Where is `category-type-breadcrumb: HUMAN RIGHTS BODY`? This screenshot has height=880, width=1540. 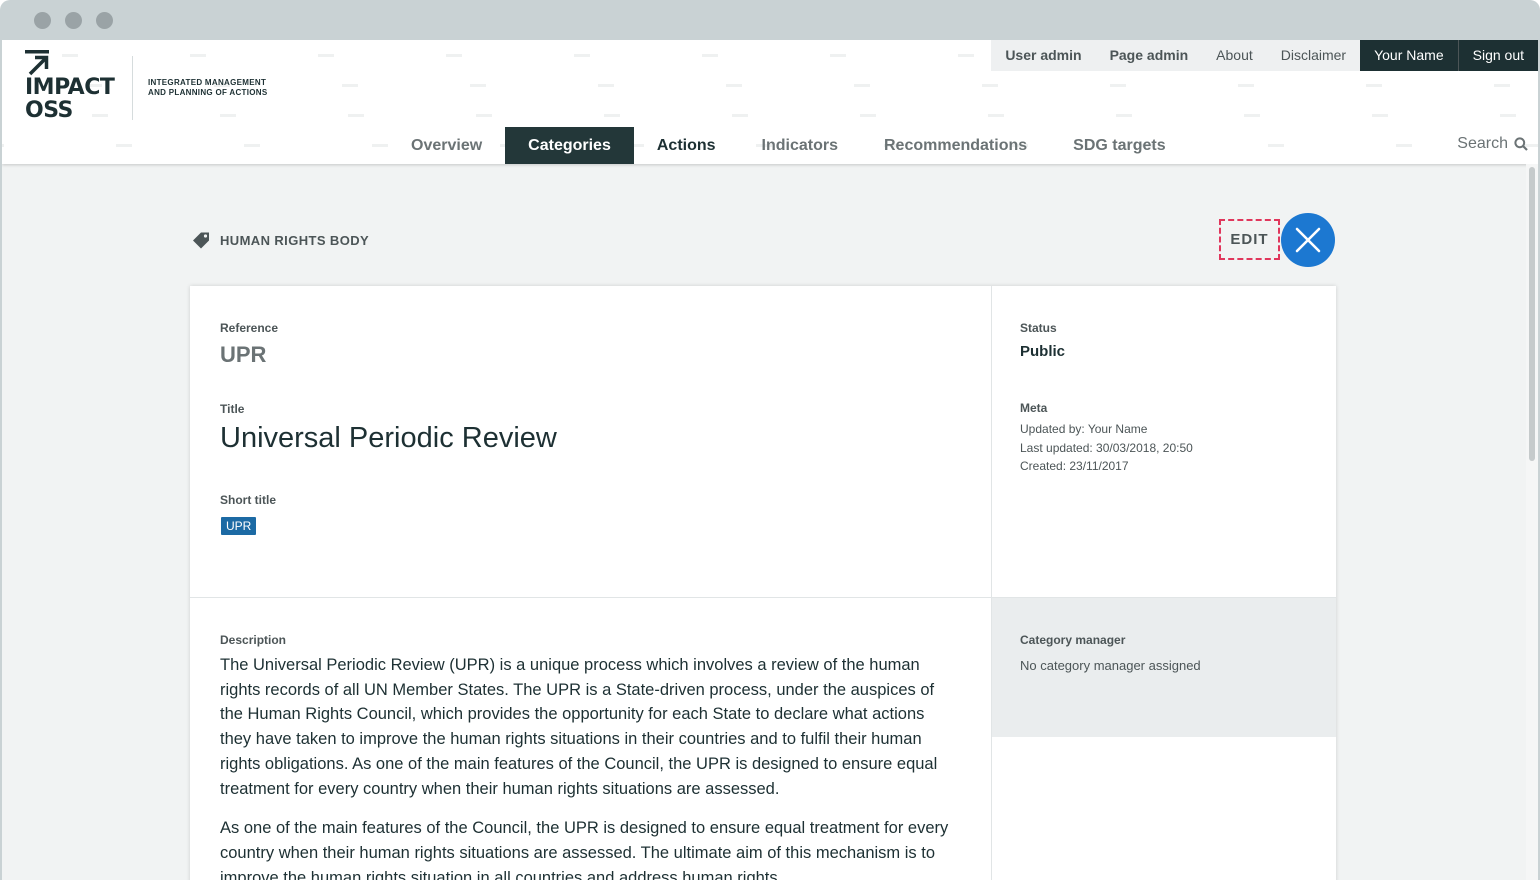
category-type-breadcrumb: HUMAN RIGHTS BODY is located at coordinates (280, 240).